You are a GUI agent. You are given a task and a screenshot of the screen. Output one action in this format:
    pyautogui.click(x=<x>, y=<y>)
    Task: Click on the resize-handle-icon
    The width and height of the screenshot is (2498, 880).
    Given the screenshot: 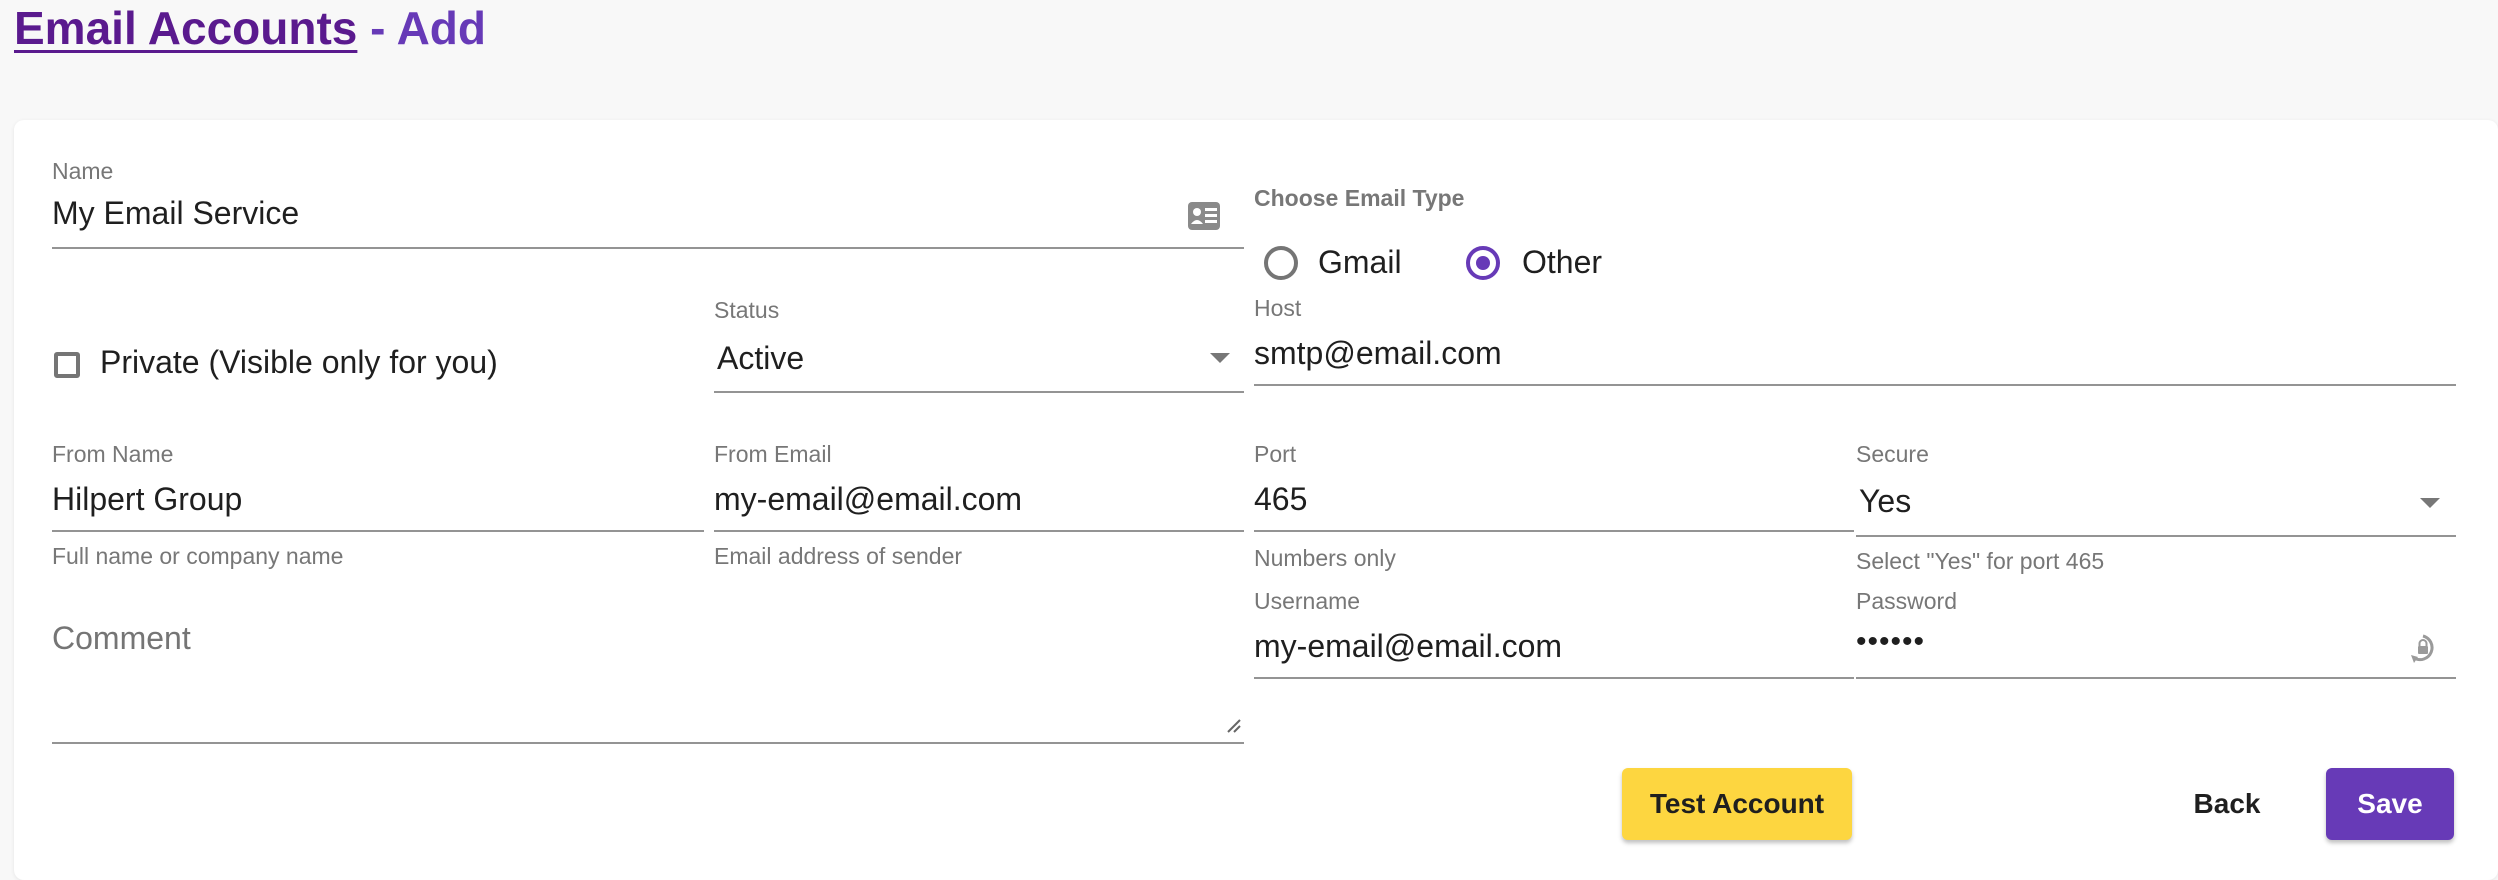 What is the action you would take?
    pyautogui.click(x=1234, y=728)
    